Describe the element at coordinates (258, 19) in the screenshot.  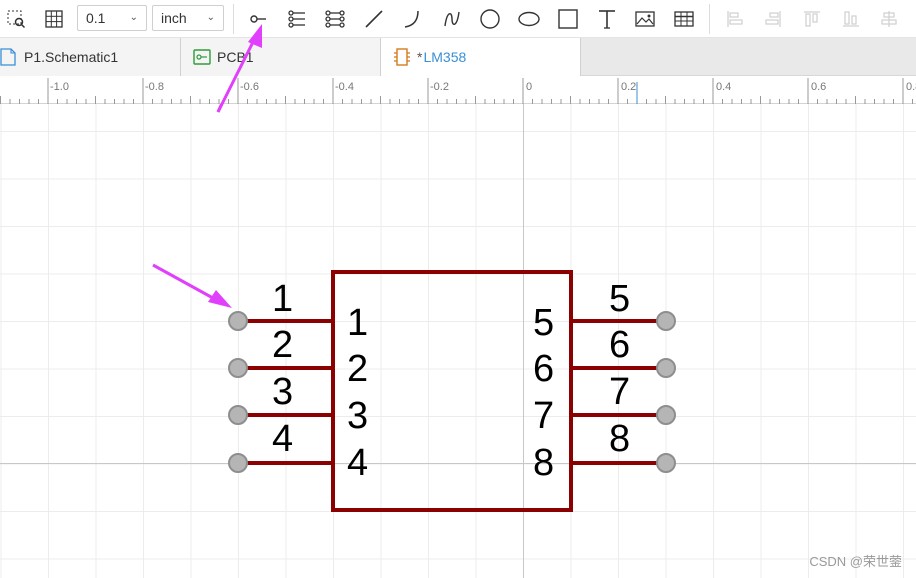
I see `pin-icon` at that location.